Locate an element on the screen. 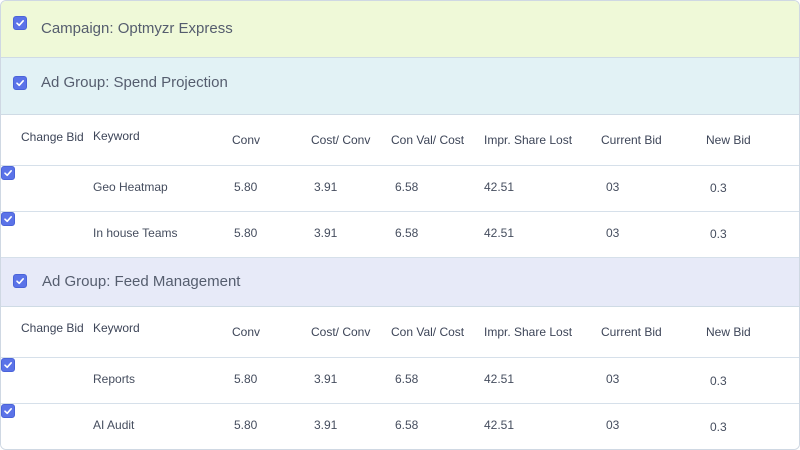 This screenshot has height=450, width=800. keyword-cell: Geo Heatmap is located at coordinates (130, 187).